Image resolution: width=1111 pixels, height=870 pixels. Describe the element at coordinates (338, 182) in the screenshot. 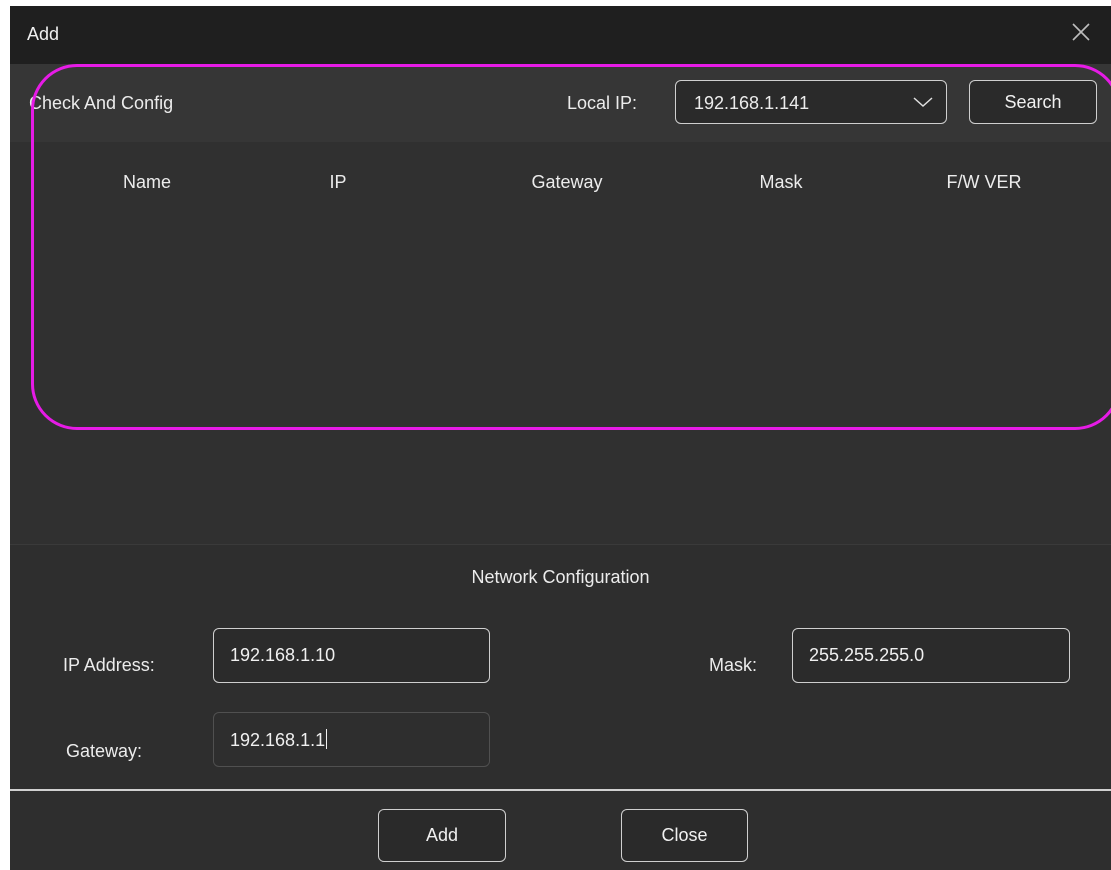

I see `column-header-ip: IP` at that location.